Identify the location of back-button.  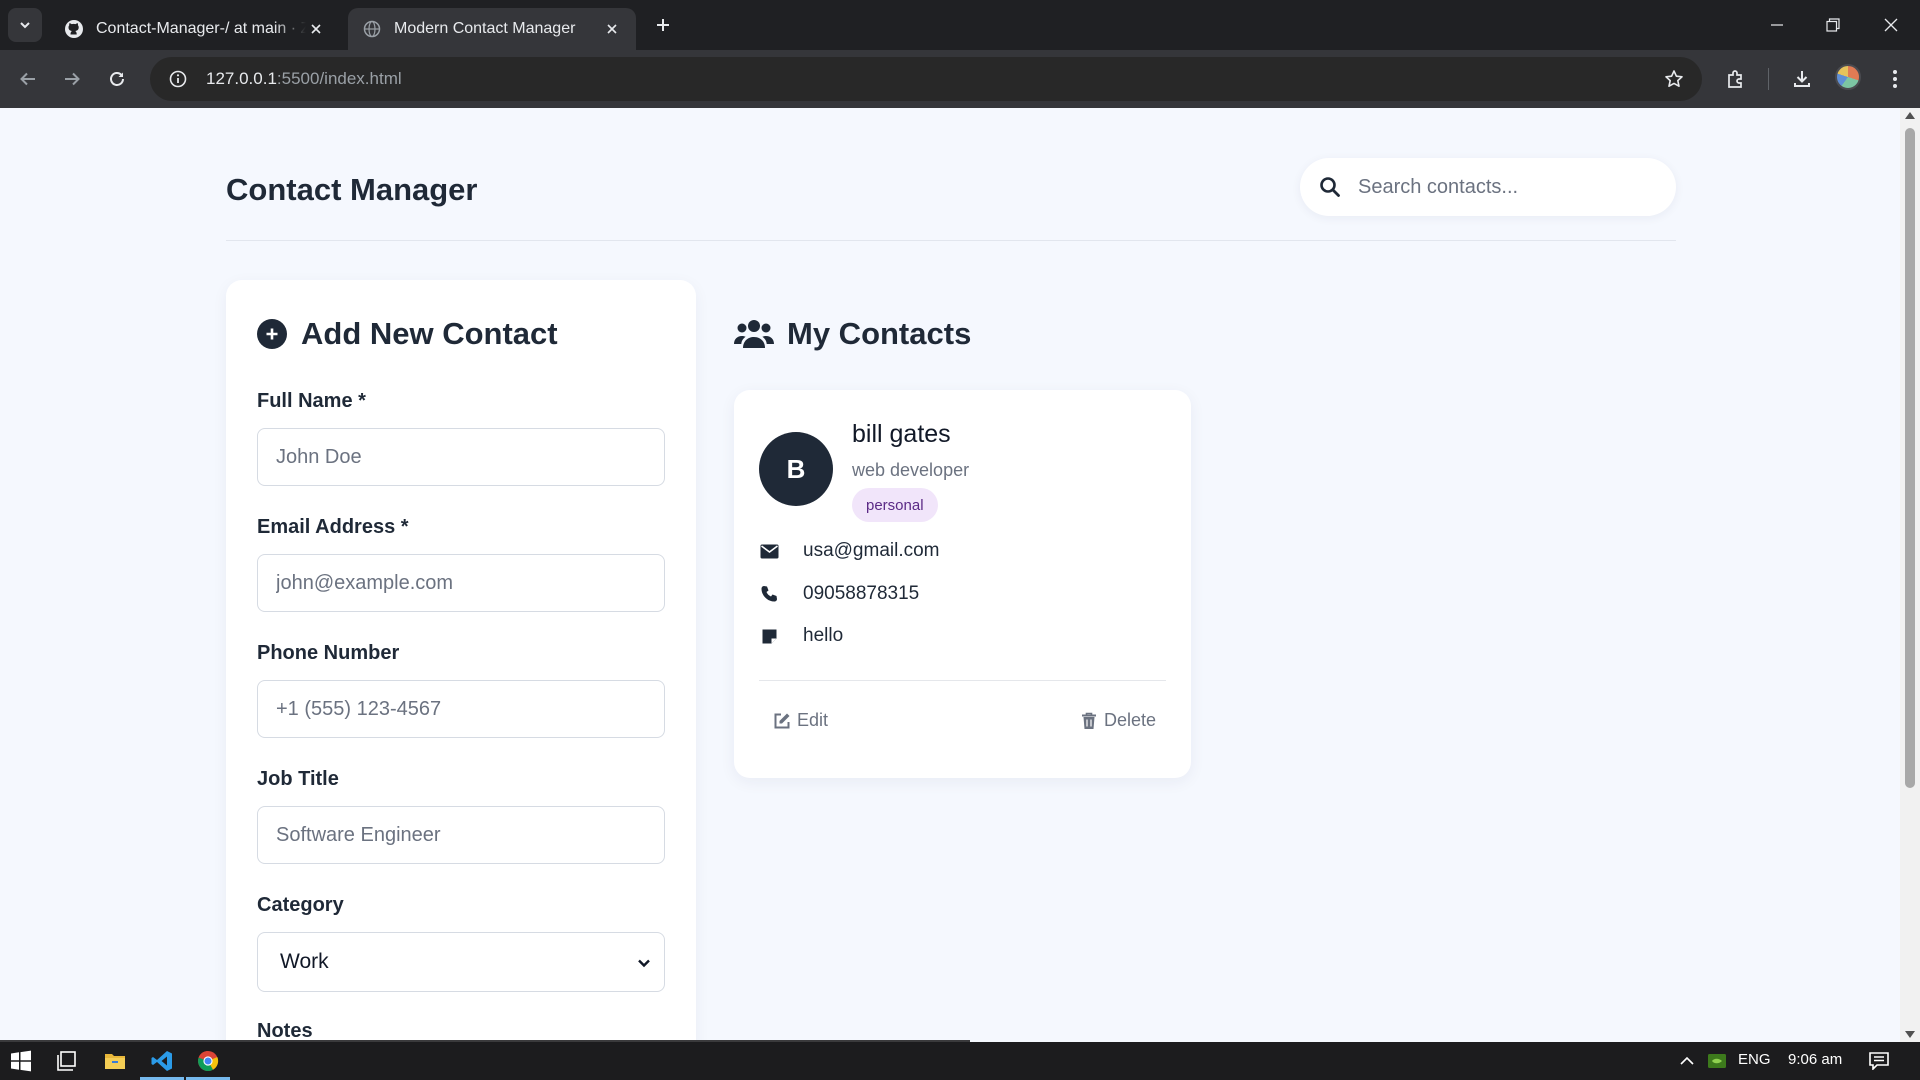
(28, 79).